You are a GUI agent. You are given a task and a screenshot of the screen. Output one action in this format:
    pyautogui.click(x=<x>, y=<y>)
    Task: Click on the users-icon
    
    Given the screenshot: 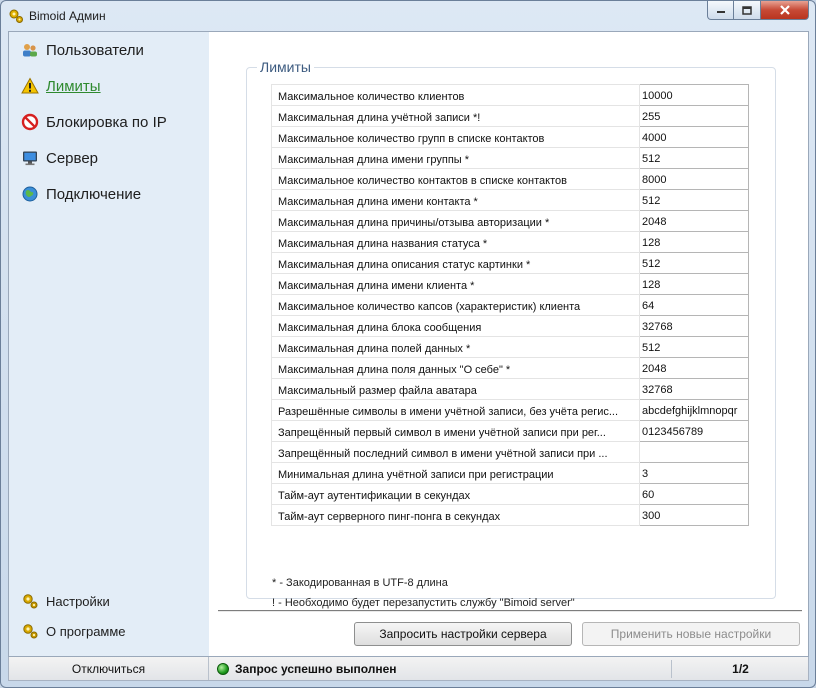 What is the action you would take?
    pyautogui.click(x=30, y=50)
    